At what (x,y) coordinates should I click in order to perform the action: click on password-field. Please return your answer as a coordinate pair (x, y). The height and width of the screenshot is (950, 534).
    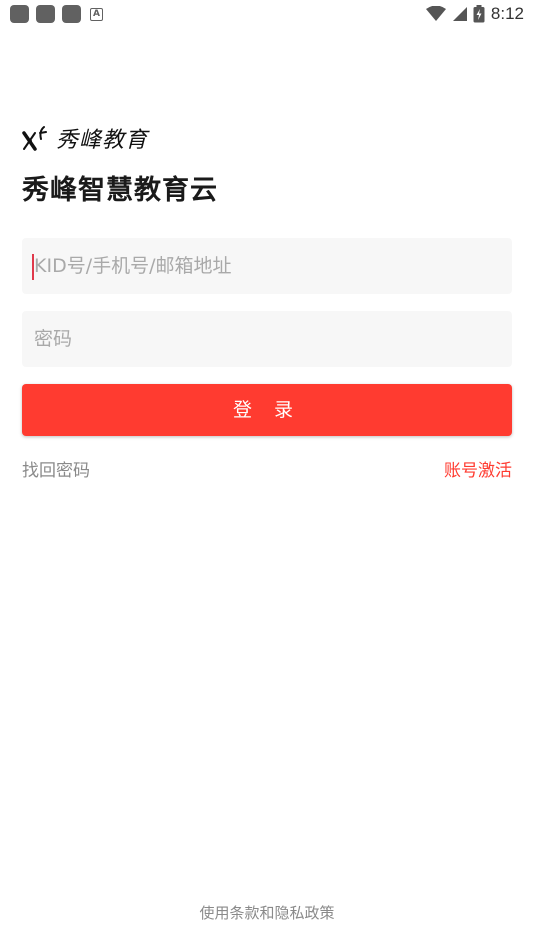
    Looking at the image, I should click on (267, 339).